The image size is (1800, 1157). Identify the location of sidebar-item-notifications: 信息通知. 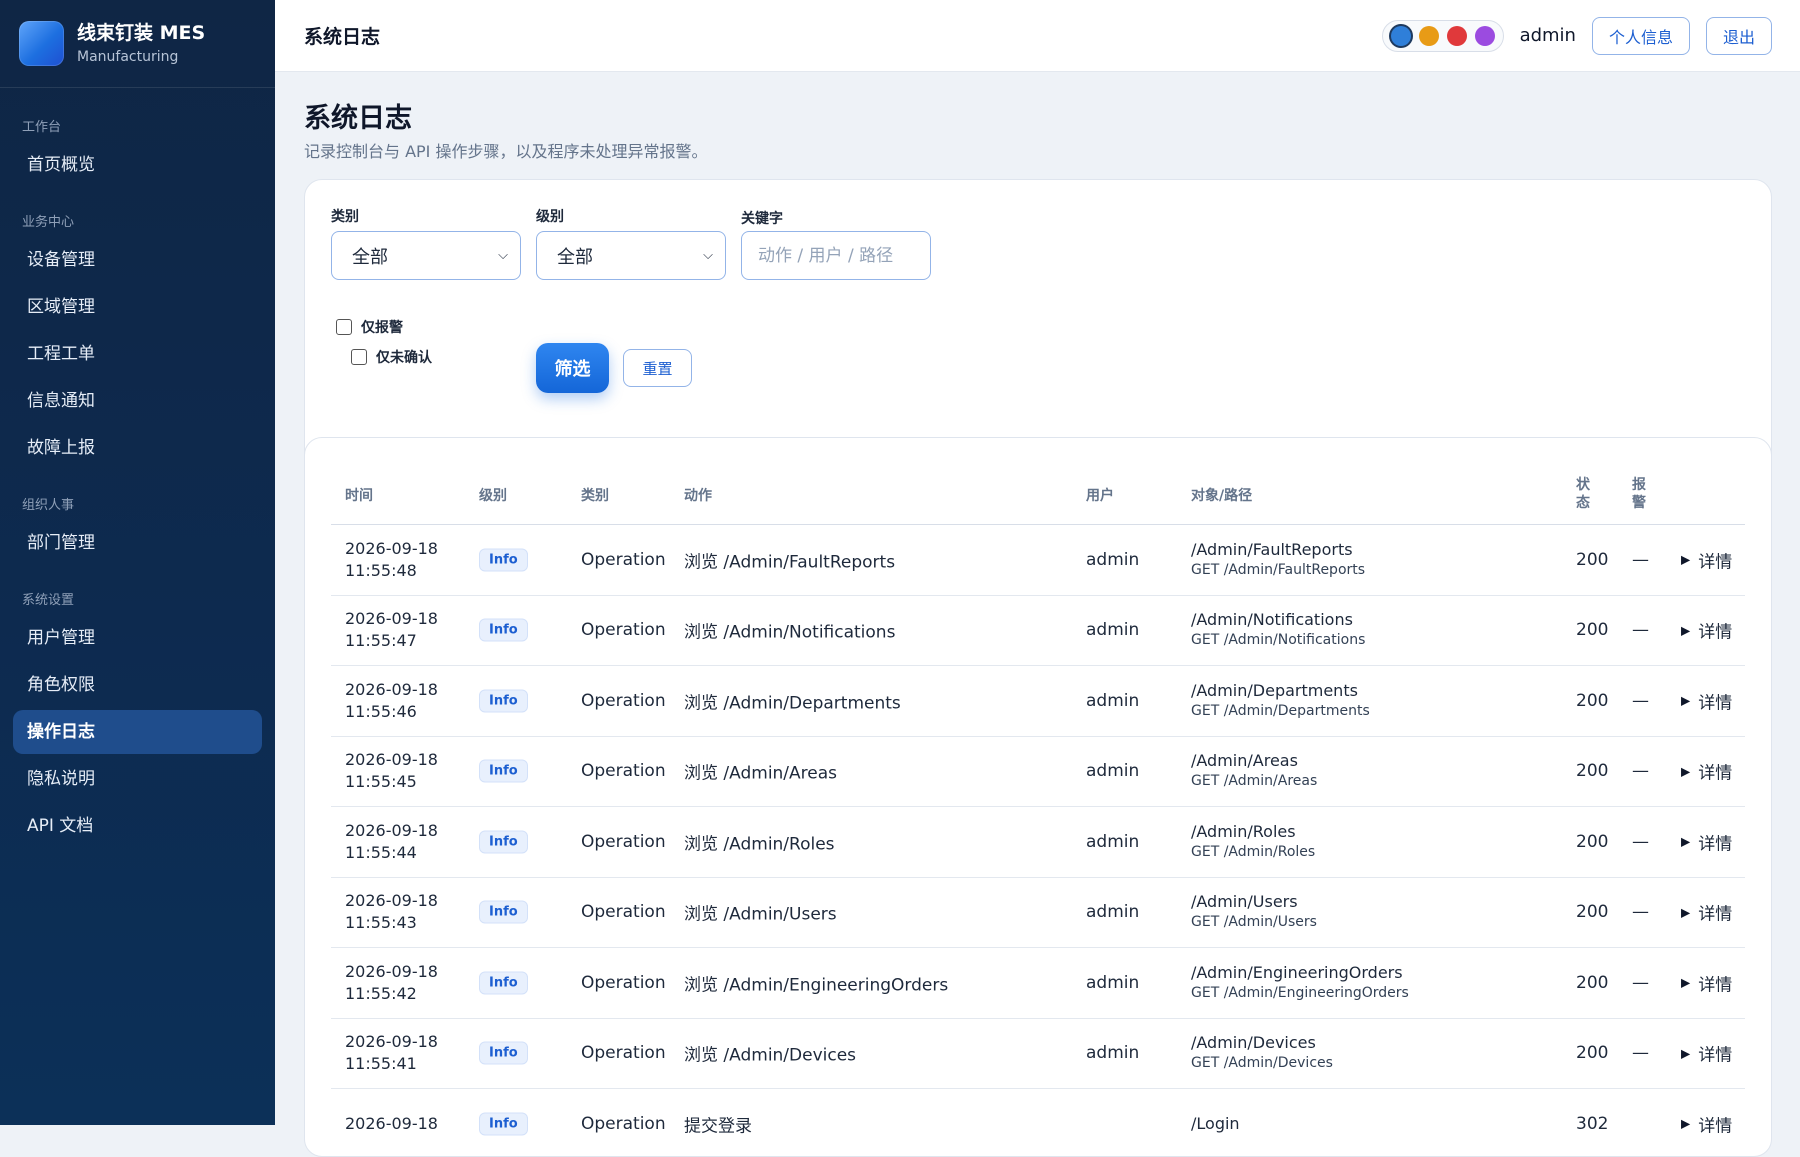
(137, 401).